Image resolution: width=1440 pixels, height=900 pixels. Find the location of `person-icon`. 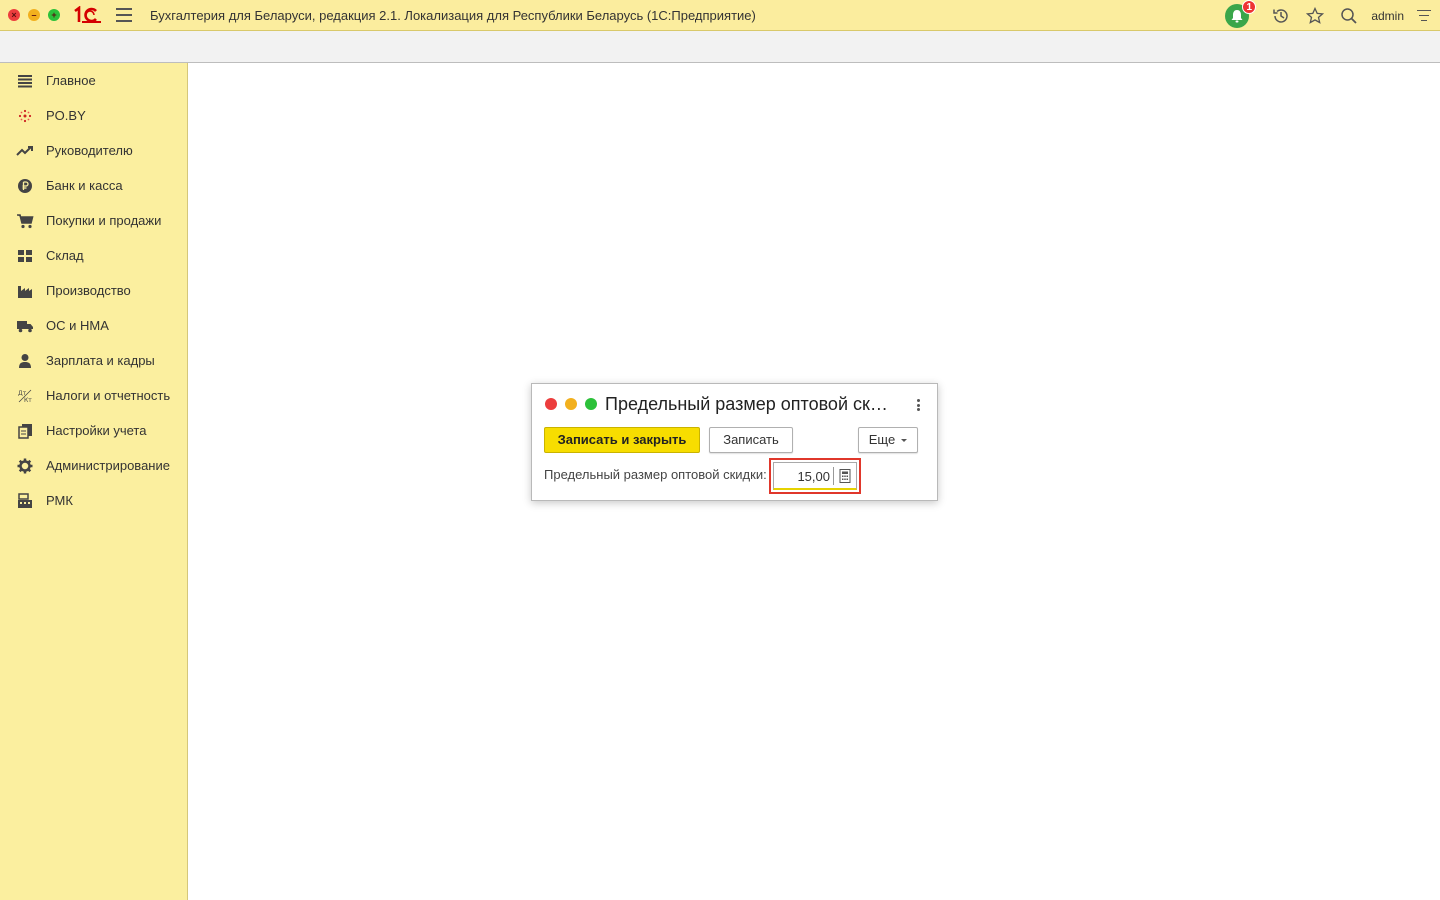

person-icon is located at coordinates (25, 361).